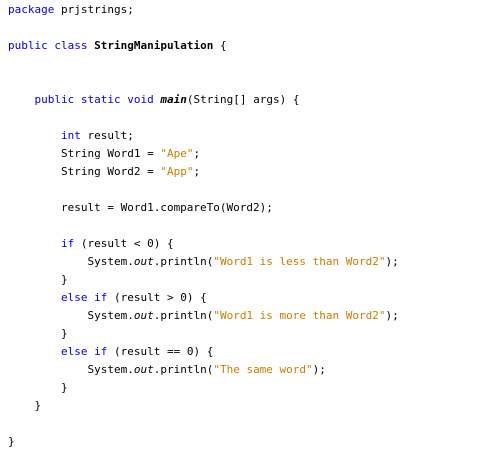 The width and height of the screenshot is (488, 454). I want to click on keyword-token: int, so click(70, 135).